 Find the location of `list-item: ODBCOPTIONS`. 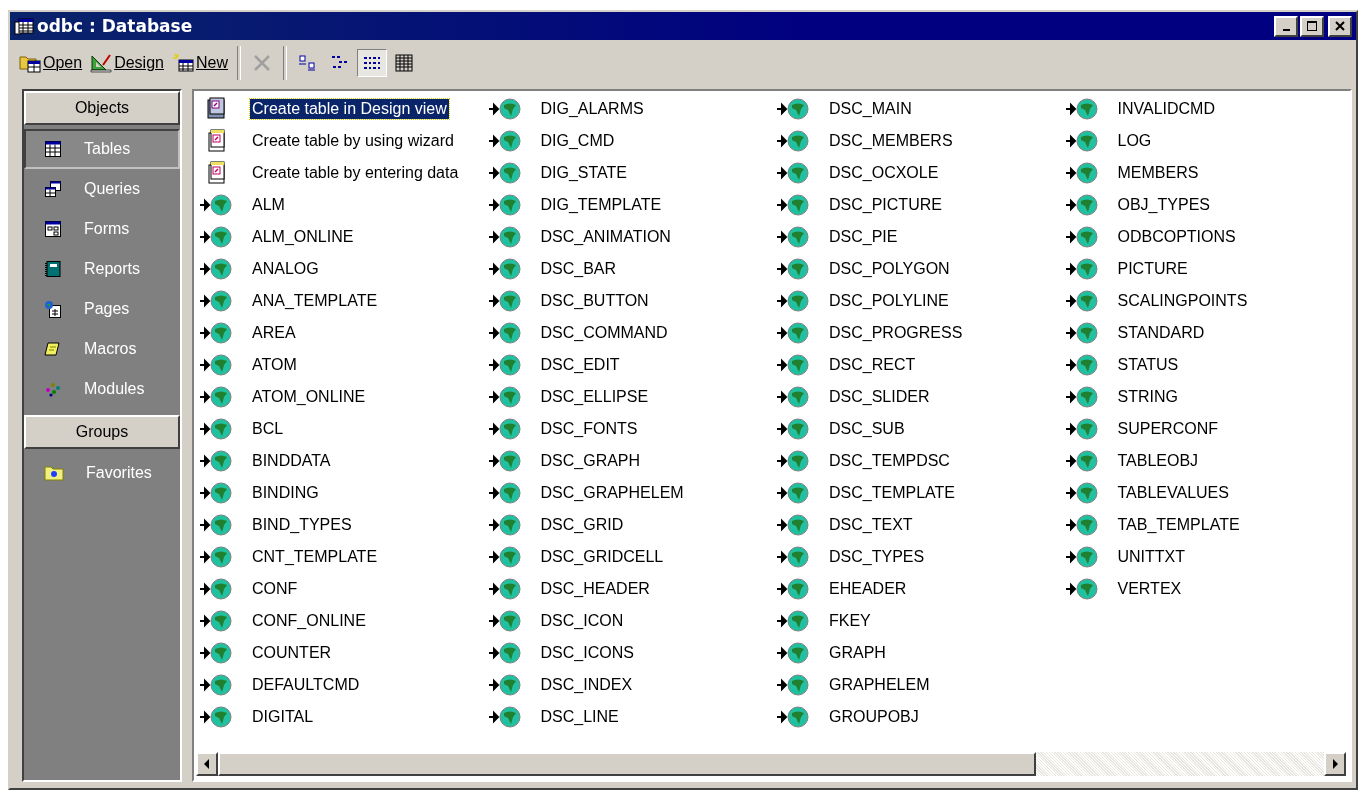

list-item: ODBCOPTIONS is located at coordinates (1205, 237).